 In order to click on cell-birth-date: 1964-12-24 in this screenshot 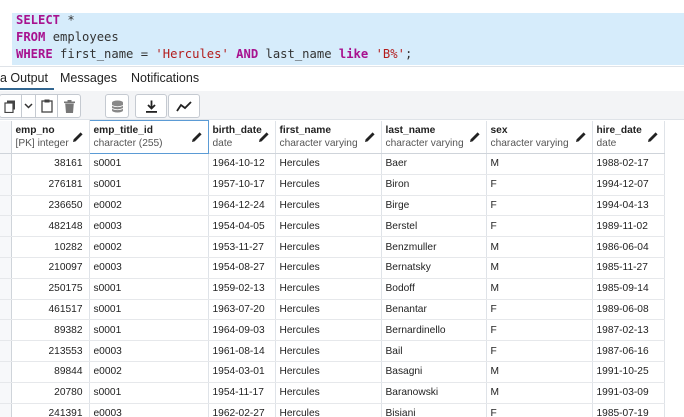, I will do `click(242, 206)`.